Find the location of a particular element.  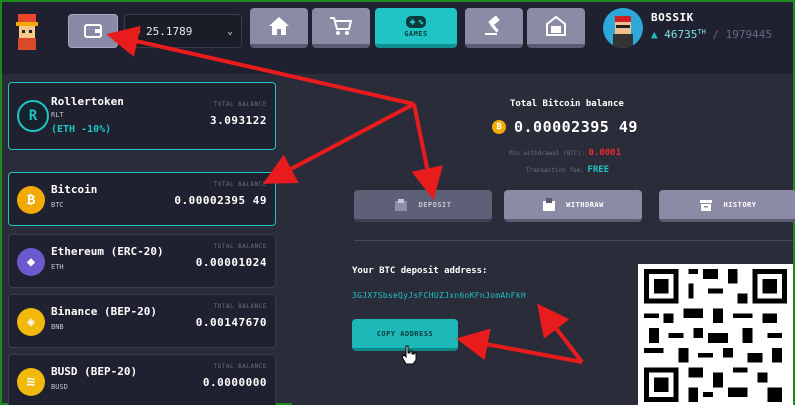

hand-cursor-icon is located at coordinates (409, 357).